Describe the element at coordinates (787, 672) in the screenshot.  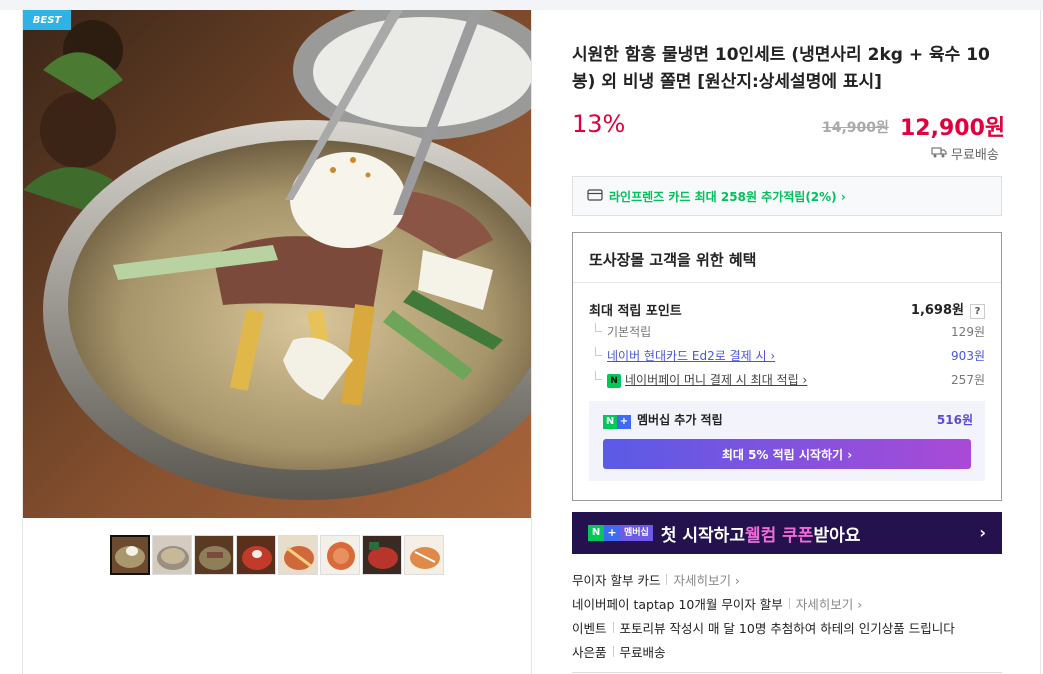
I see `bottom-divider` at that location.